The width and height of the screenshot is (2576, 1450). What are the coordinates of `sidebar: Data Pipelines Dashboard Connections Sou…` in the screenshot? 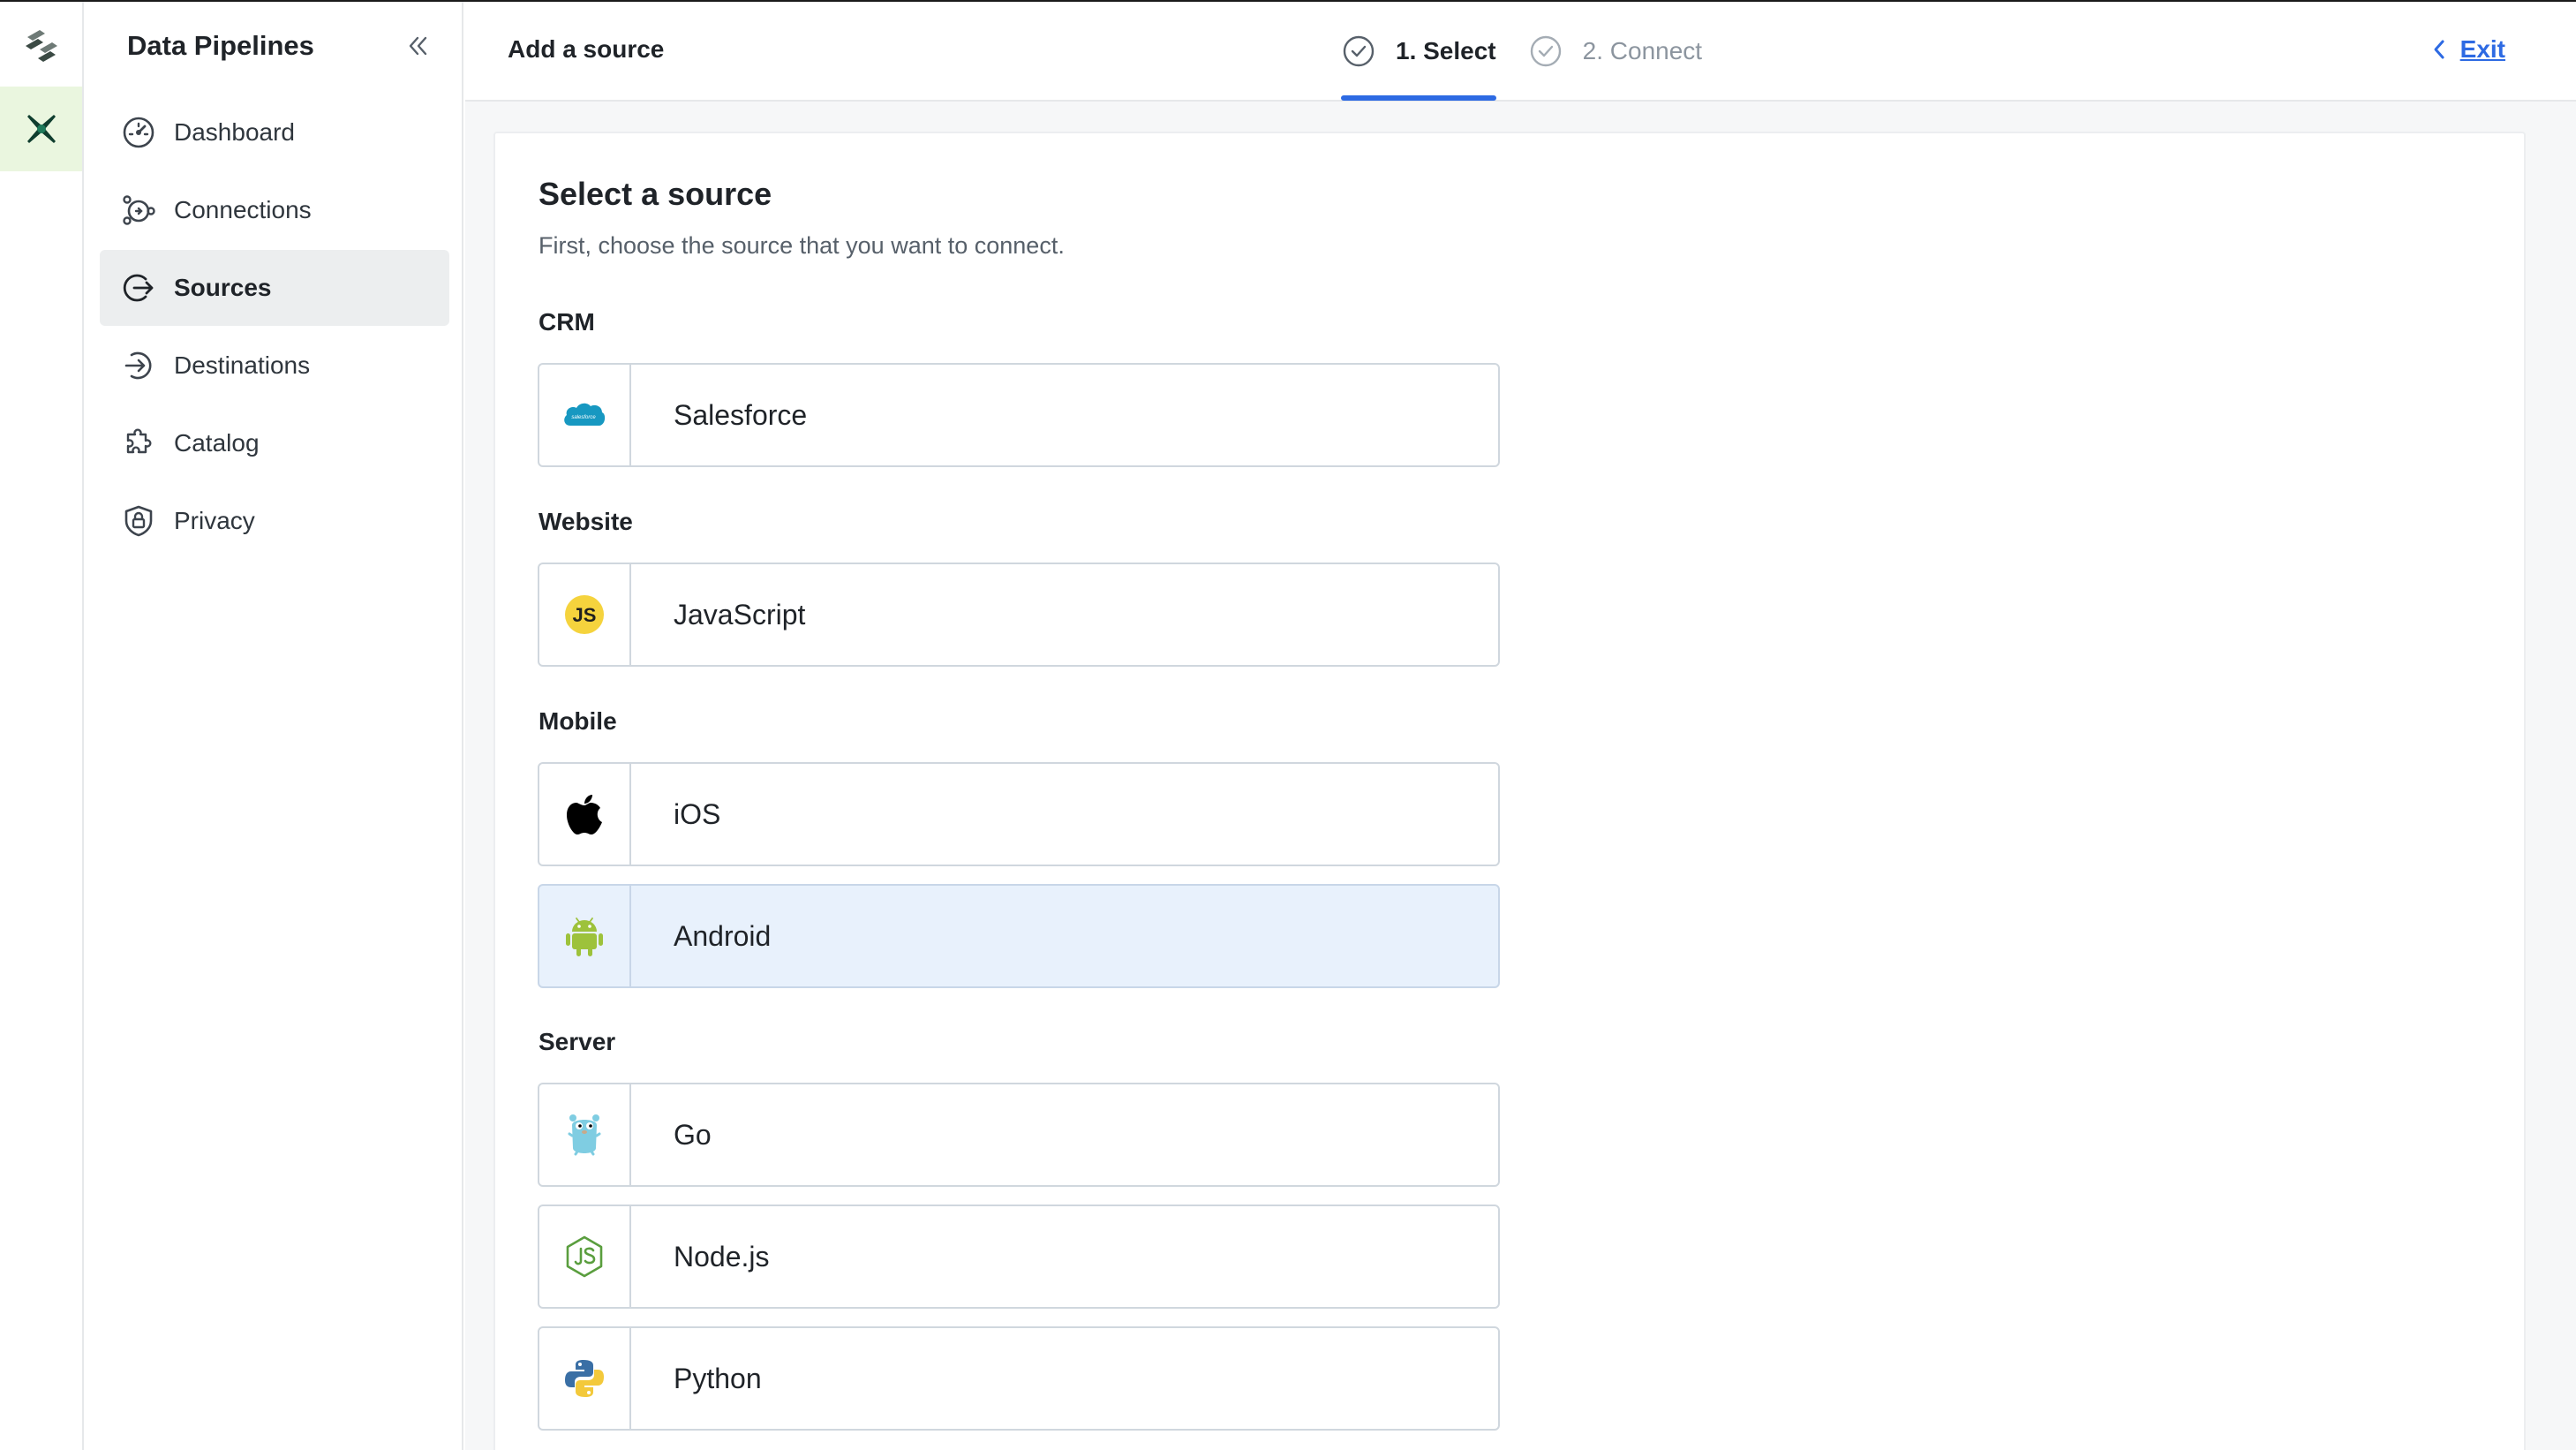 It's located at (273, 726).